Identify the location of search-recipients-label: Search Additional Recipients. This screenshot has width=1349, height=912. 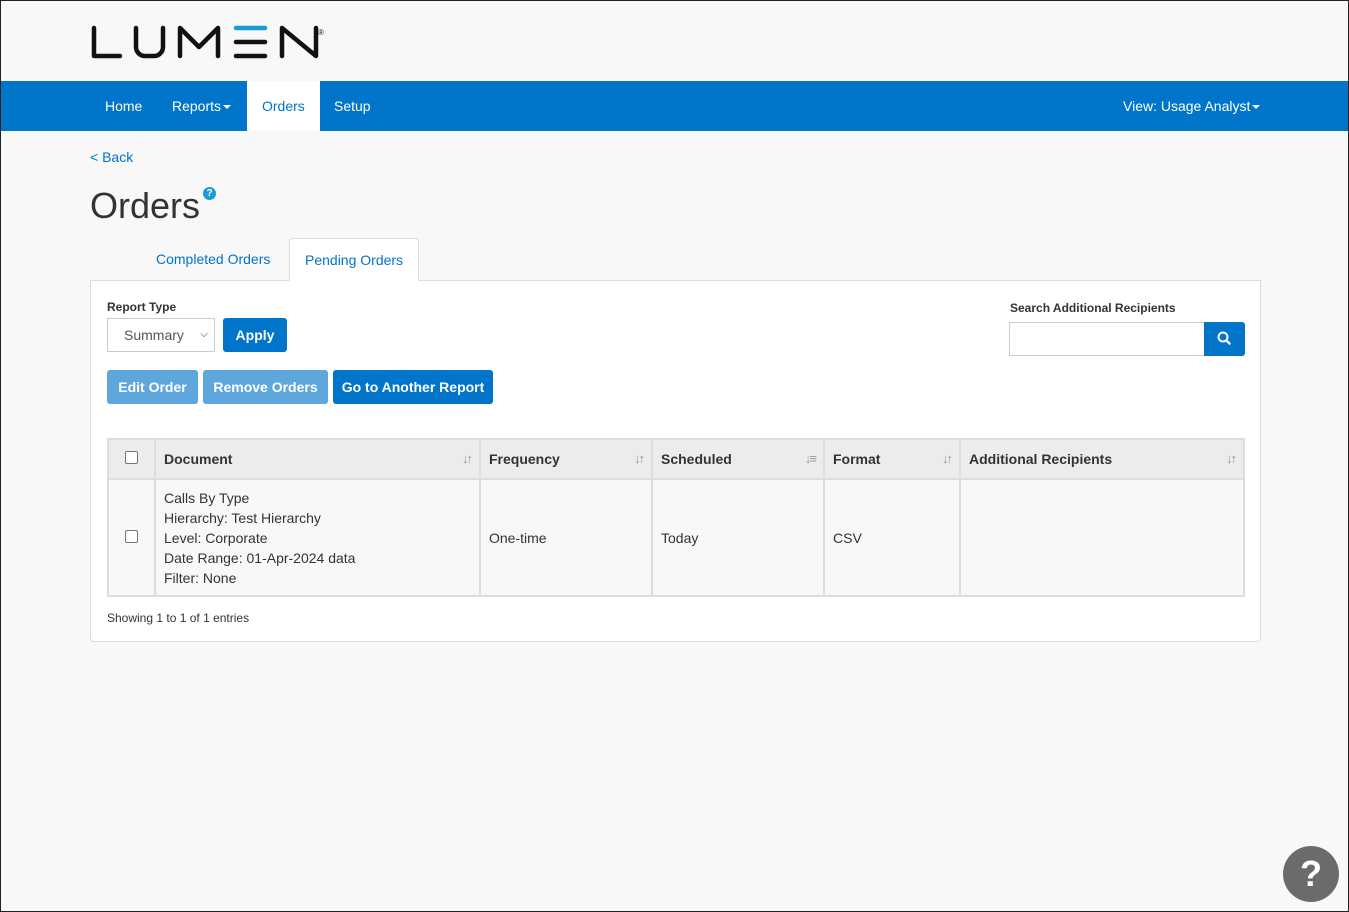
(1093, 308).